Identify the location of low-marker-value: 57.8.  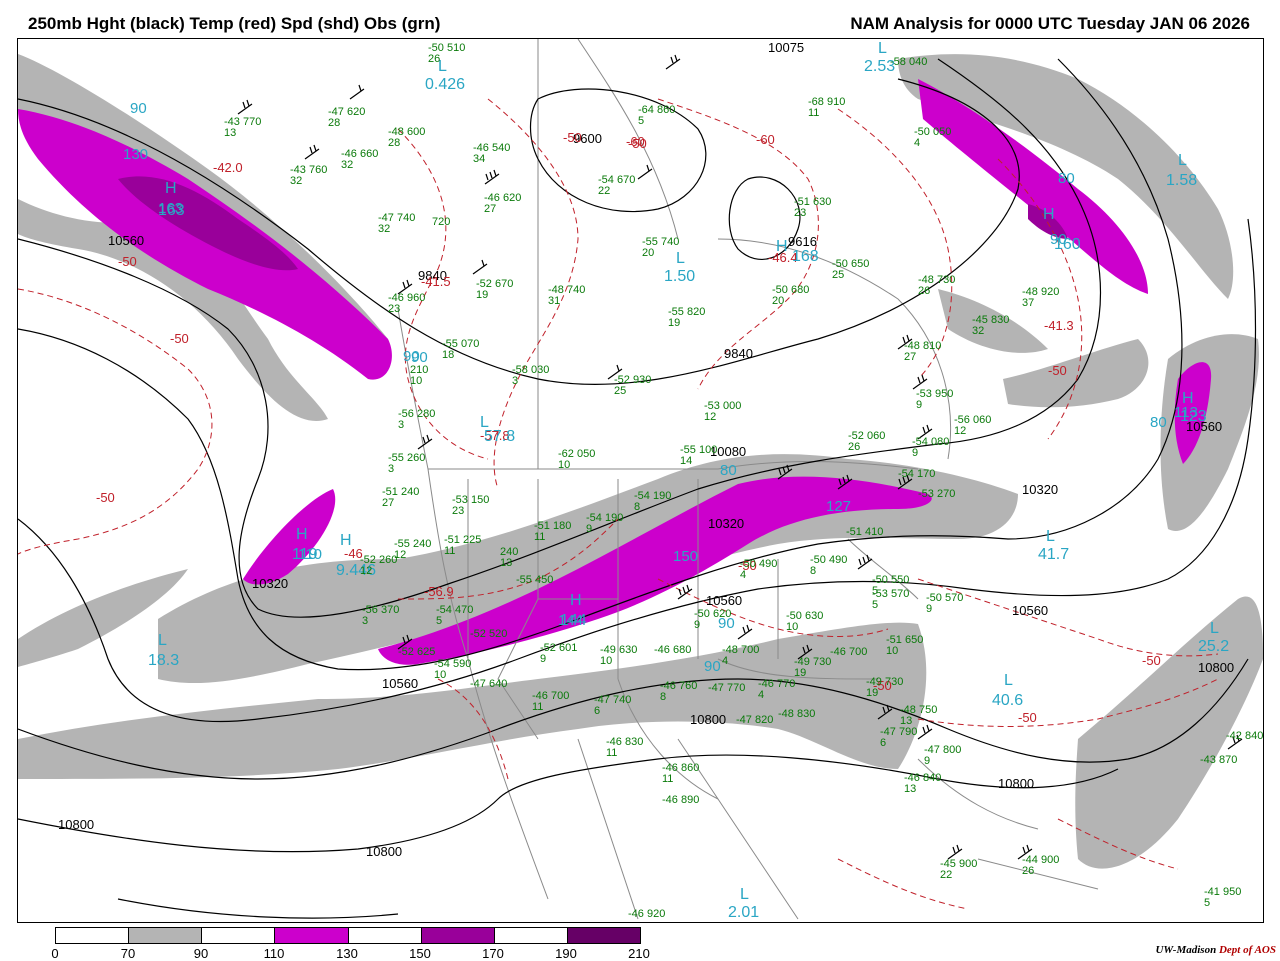
(500, 436).